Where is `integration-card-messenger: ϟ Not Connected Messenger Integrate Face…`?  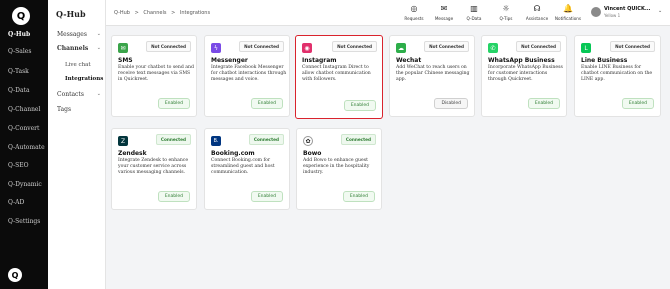 integration-card-messenger: ϟ Not Connected Messenger Integrate Face… is located at coordinates (247, 76).